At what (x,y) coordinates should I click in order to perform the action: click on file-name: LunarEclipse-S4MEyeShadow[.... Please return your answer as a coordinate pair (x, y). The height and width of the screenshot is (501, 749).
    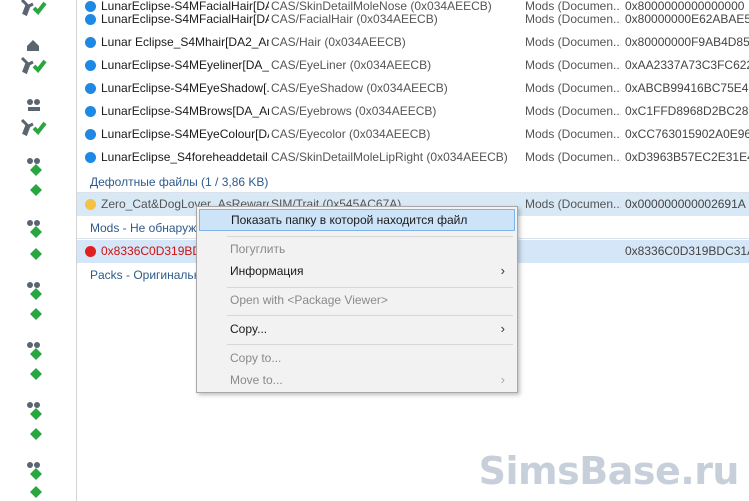
    Looking at the image, I should click on (185, 88).